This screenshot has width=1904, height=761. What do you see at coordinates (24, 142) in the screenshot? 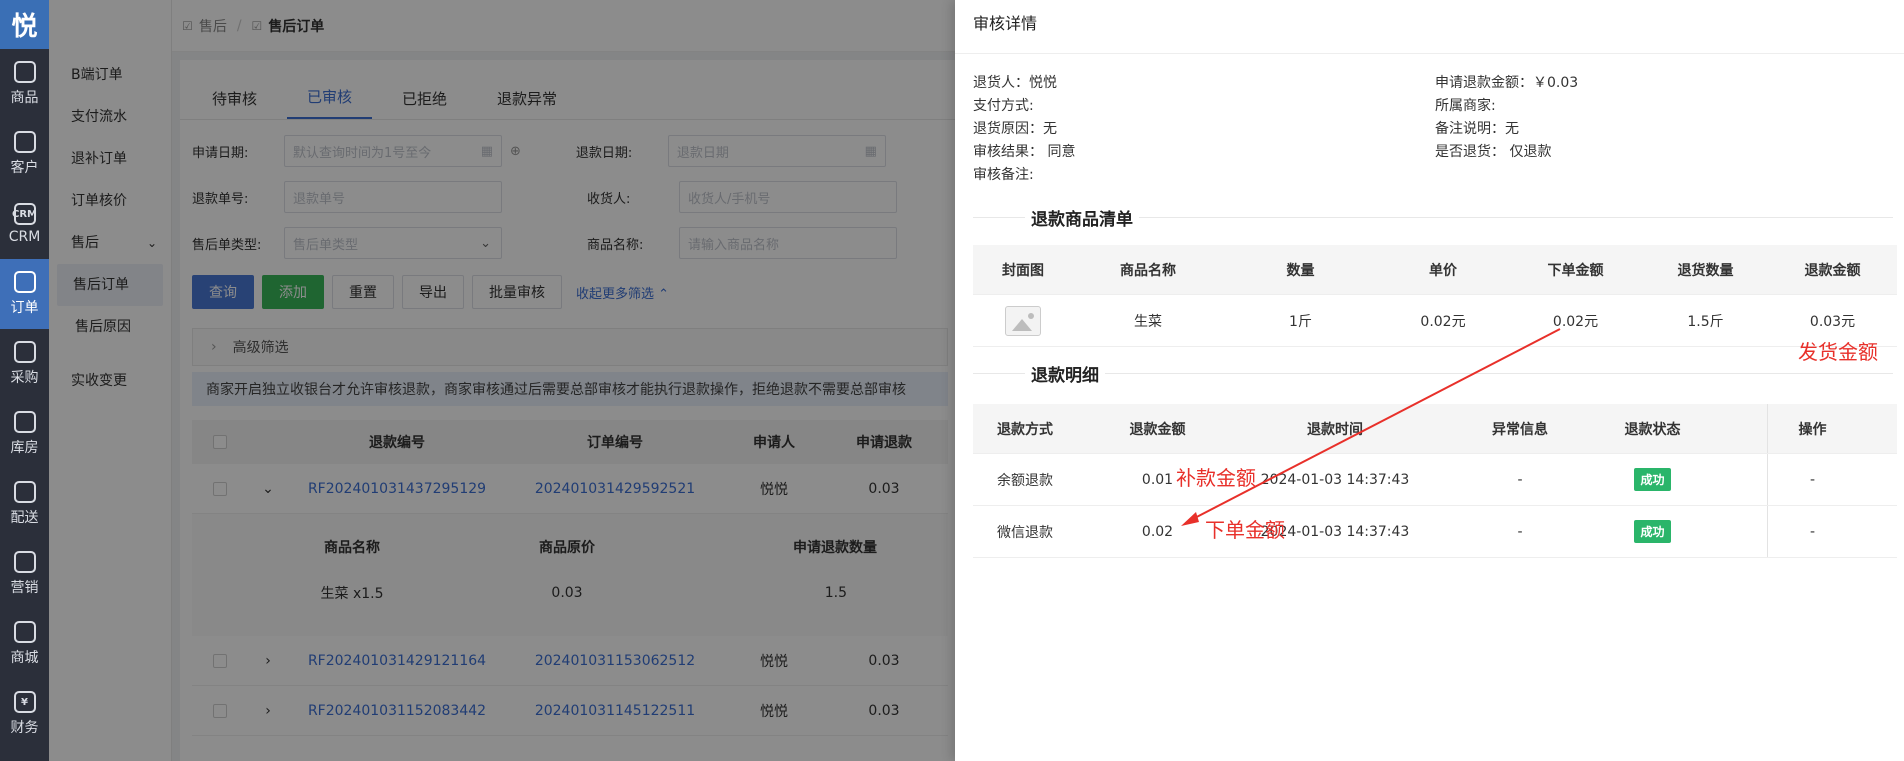
I see `user-icon` at bounding box center [24, 142].